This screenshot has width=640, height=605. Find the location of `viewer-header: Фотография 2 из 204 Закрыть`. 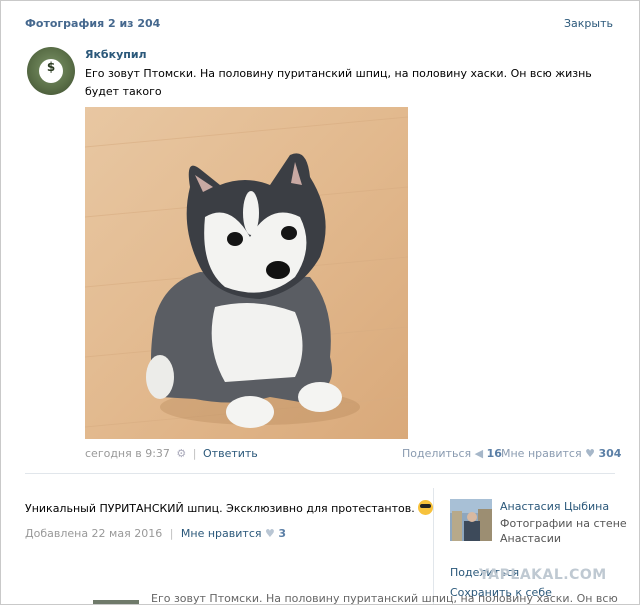

viewer-header: Фотография 2 из 204 Закрыть is located at coordinates (320, 23).